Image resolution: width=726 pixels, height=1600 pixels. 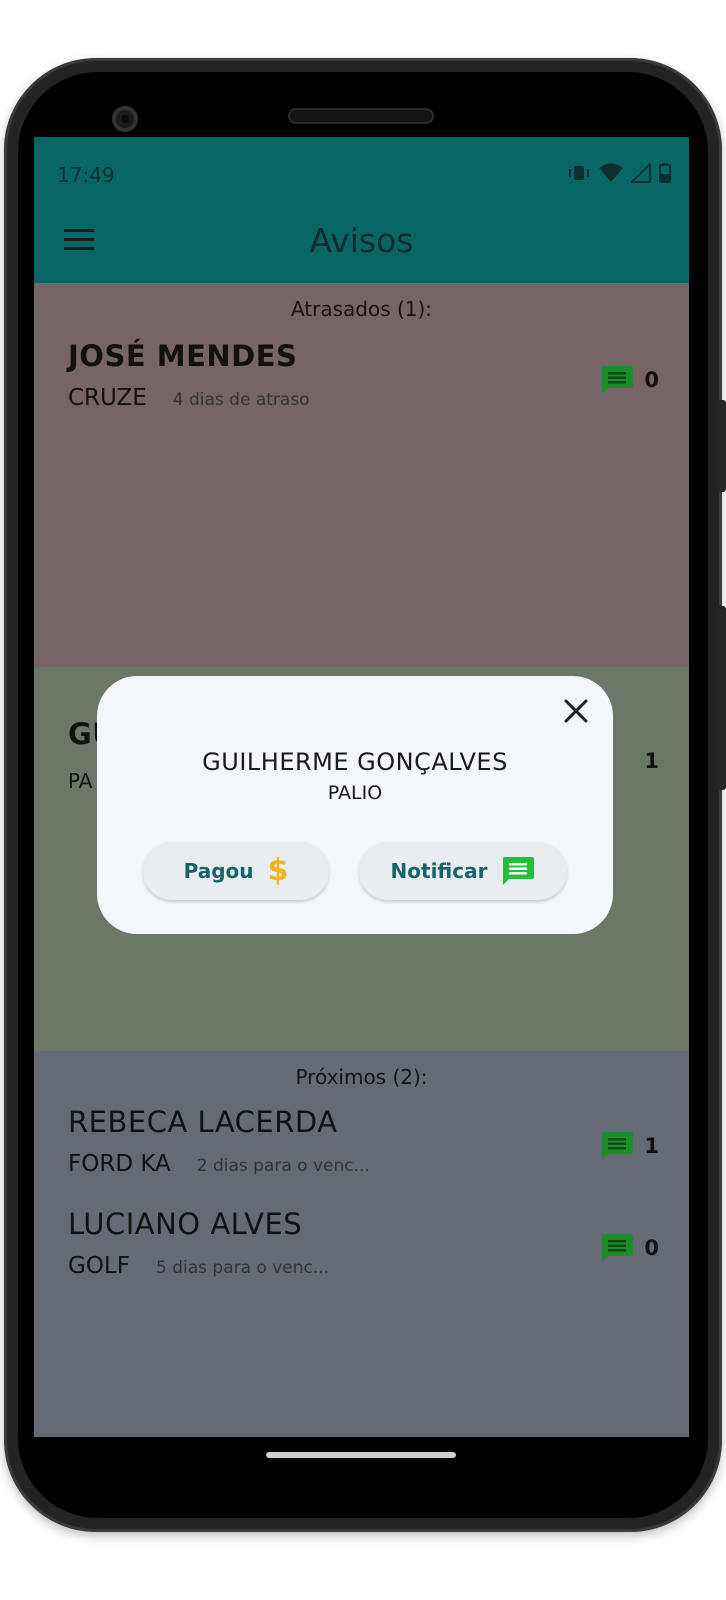 I want to click on client-car: CRUZE 4 dias de atraso, so click(x=189, y=398).